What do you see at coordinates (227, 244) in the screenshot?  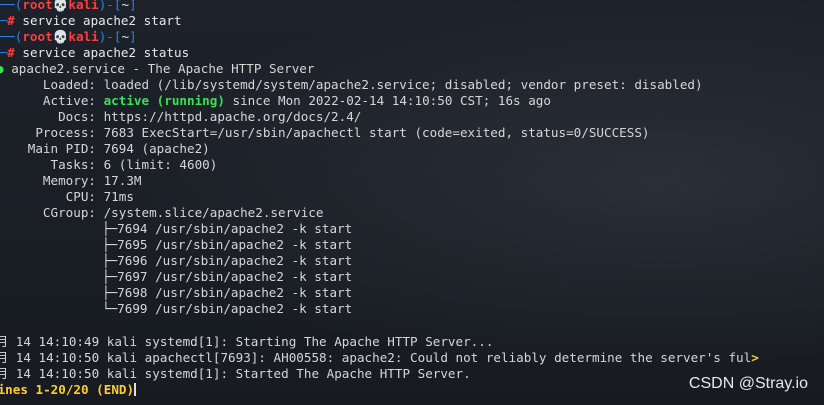 I see `process-tree-item: ├─7695 /usr/sbin/apache2 -k start` at bounding box center [227, 244].